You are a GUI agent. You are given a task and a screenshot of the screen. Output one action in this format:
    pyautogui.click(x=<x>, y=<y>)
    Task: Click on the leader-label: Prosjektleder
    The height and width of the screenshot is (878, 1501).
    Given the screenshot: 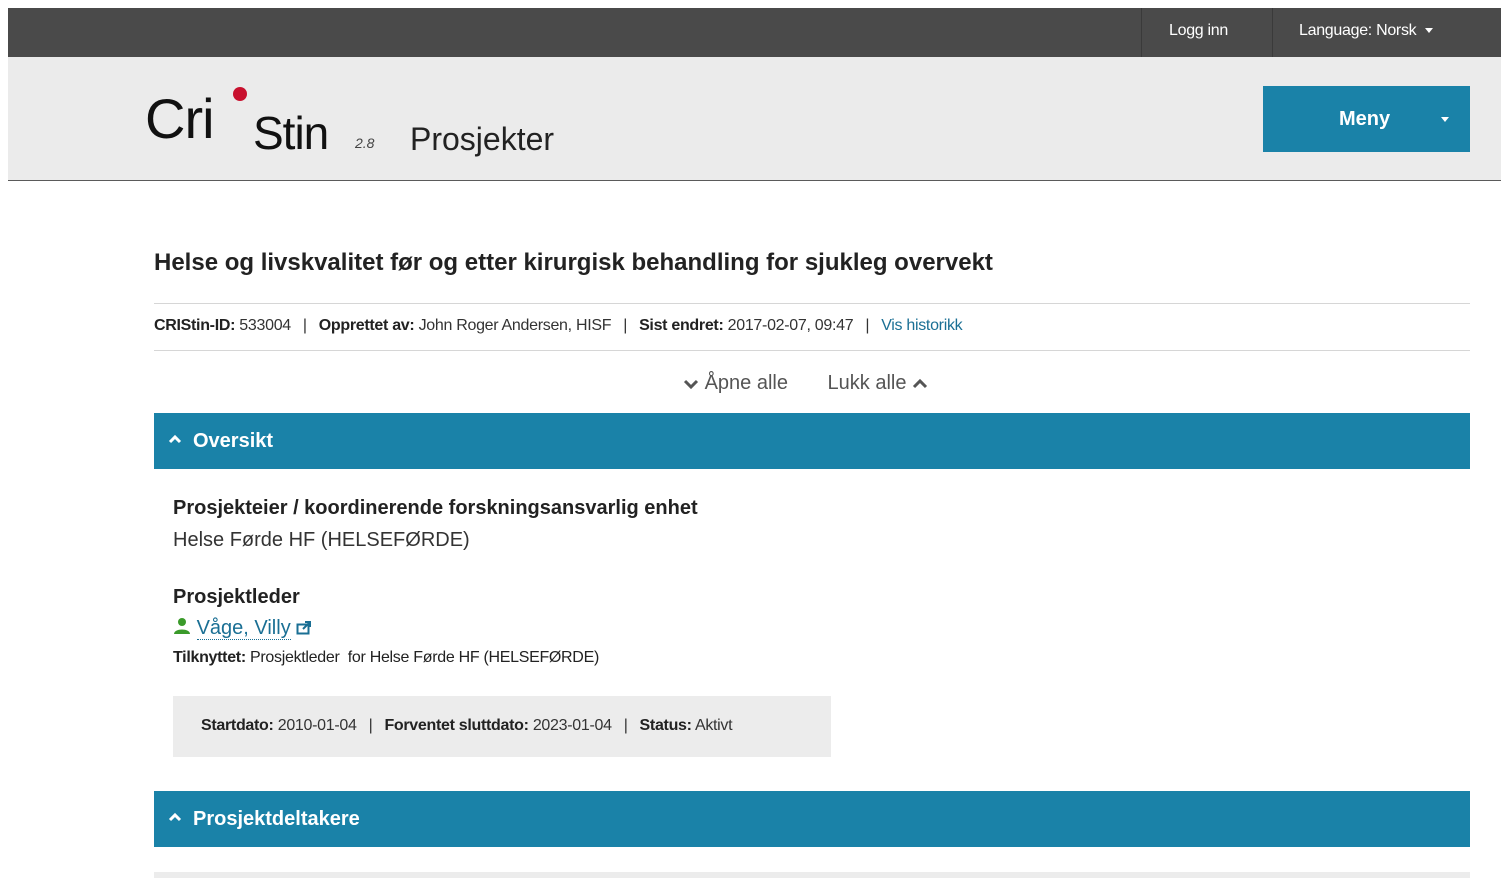 What is the action you would take?
    pyautogui.click(x=236, y=597)
    